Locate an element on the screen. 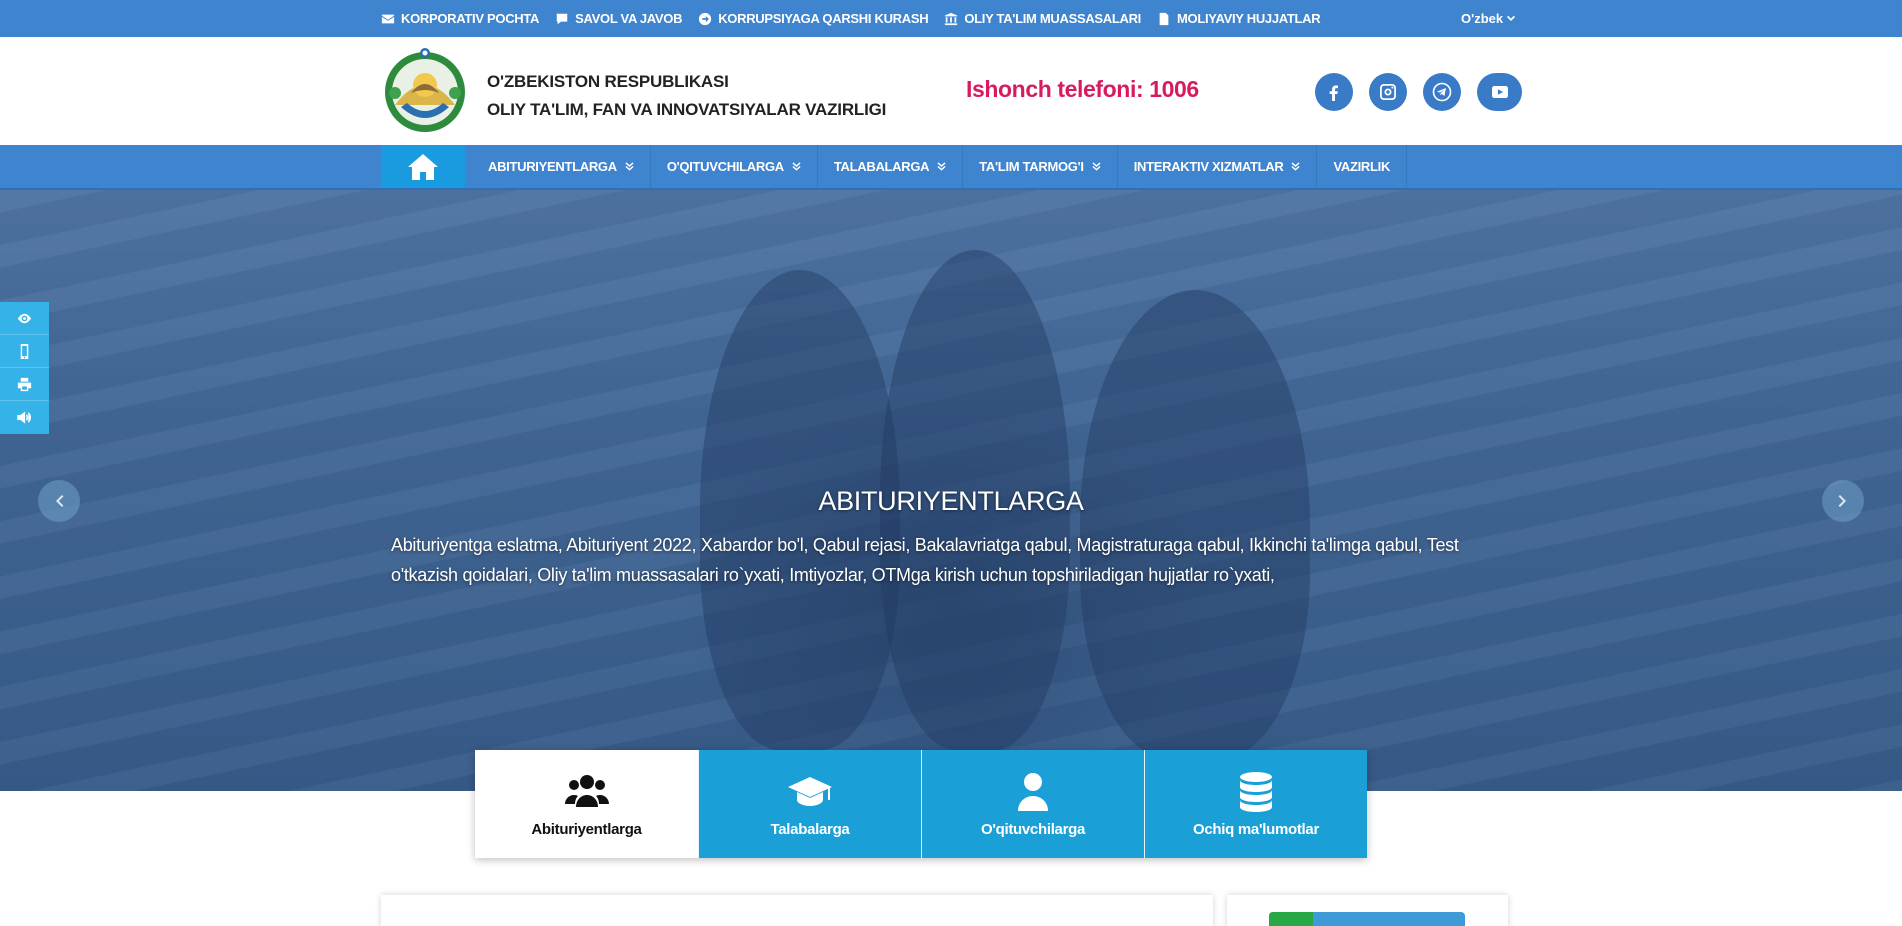 The height and width of the screenshot is (926, 1902). eye-icon is located at coordinates (24, 318).